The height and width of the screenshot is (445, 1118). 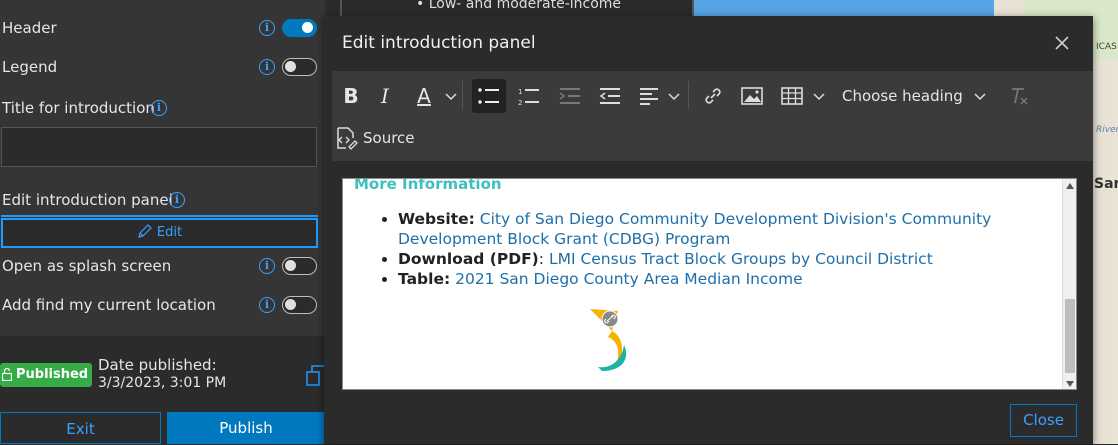 What do you see at coordinates (1107, 130) in the screenshot?
I see `map-label: River` at bounding box center [1107, 130].